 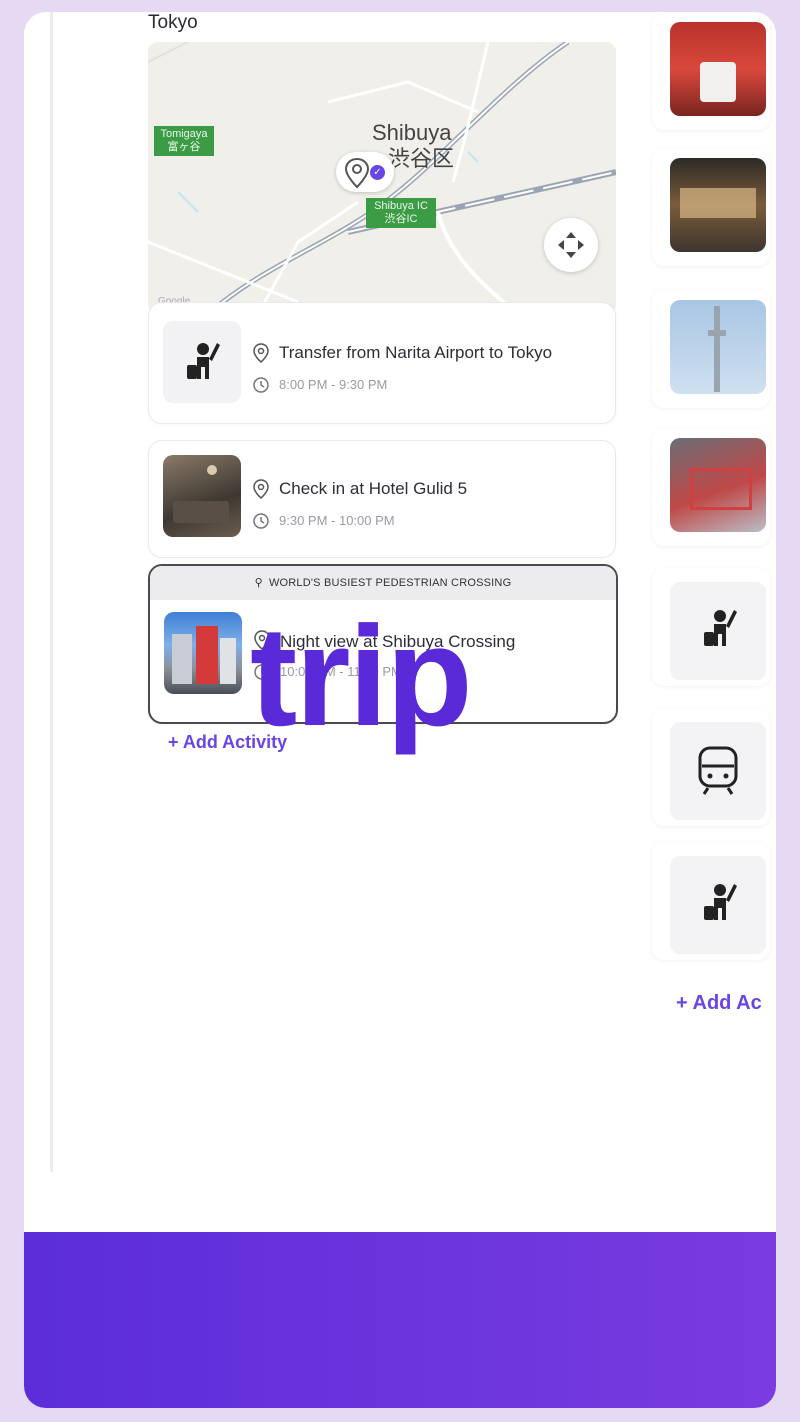 What do you see at coordinates (718, 205) in the screenshot?
I see `street-shop-photo` at bounding box center [718, 205].